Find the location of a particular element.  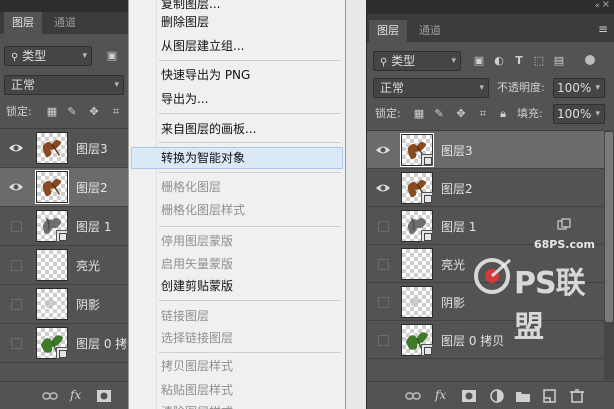

menu-item: 创建剪贴蒙版 is located at coordinates (197, 286).